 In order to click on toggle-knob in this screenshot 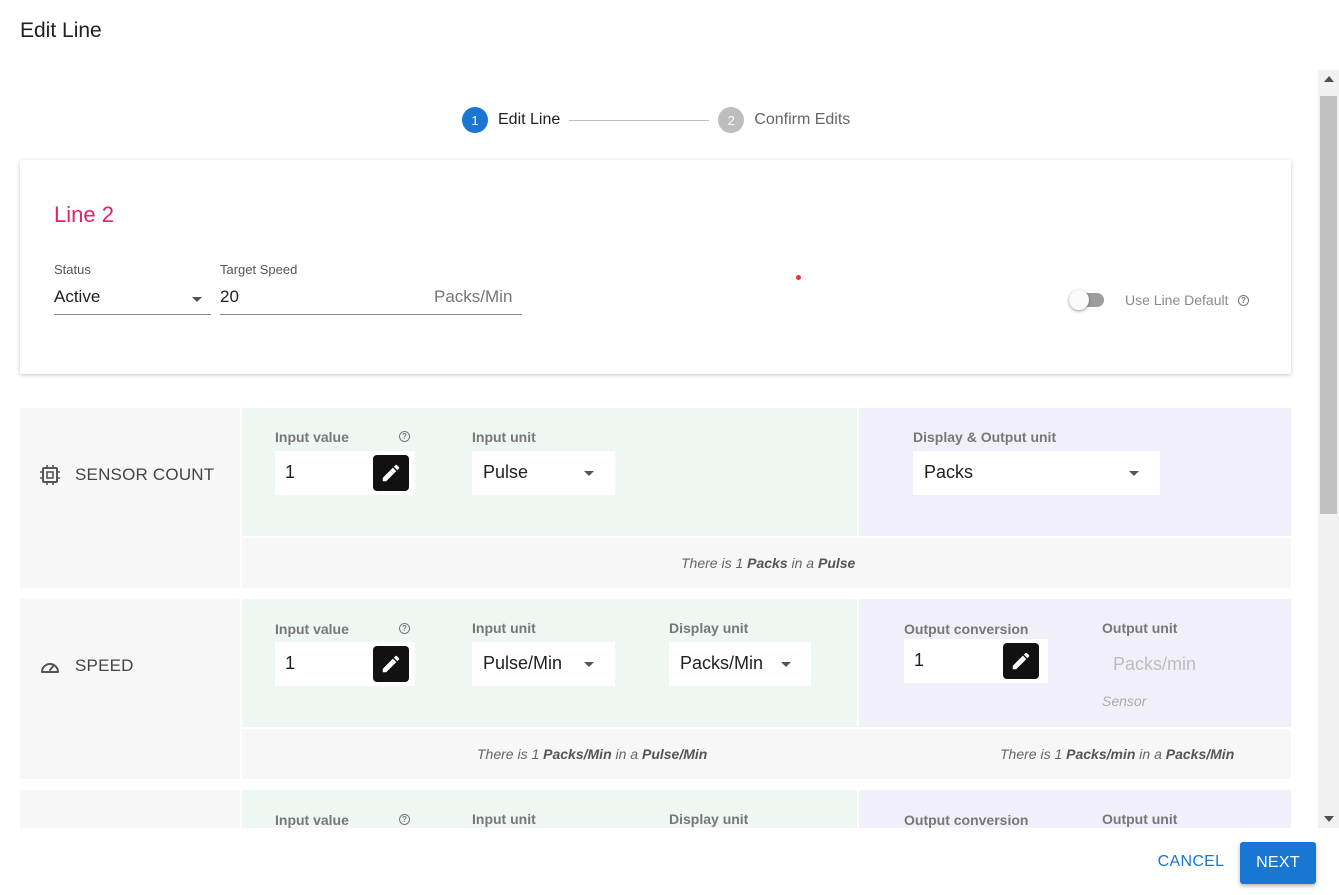, I will do `click(1079, 300)`.